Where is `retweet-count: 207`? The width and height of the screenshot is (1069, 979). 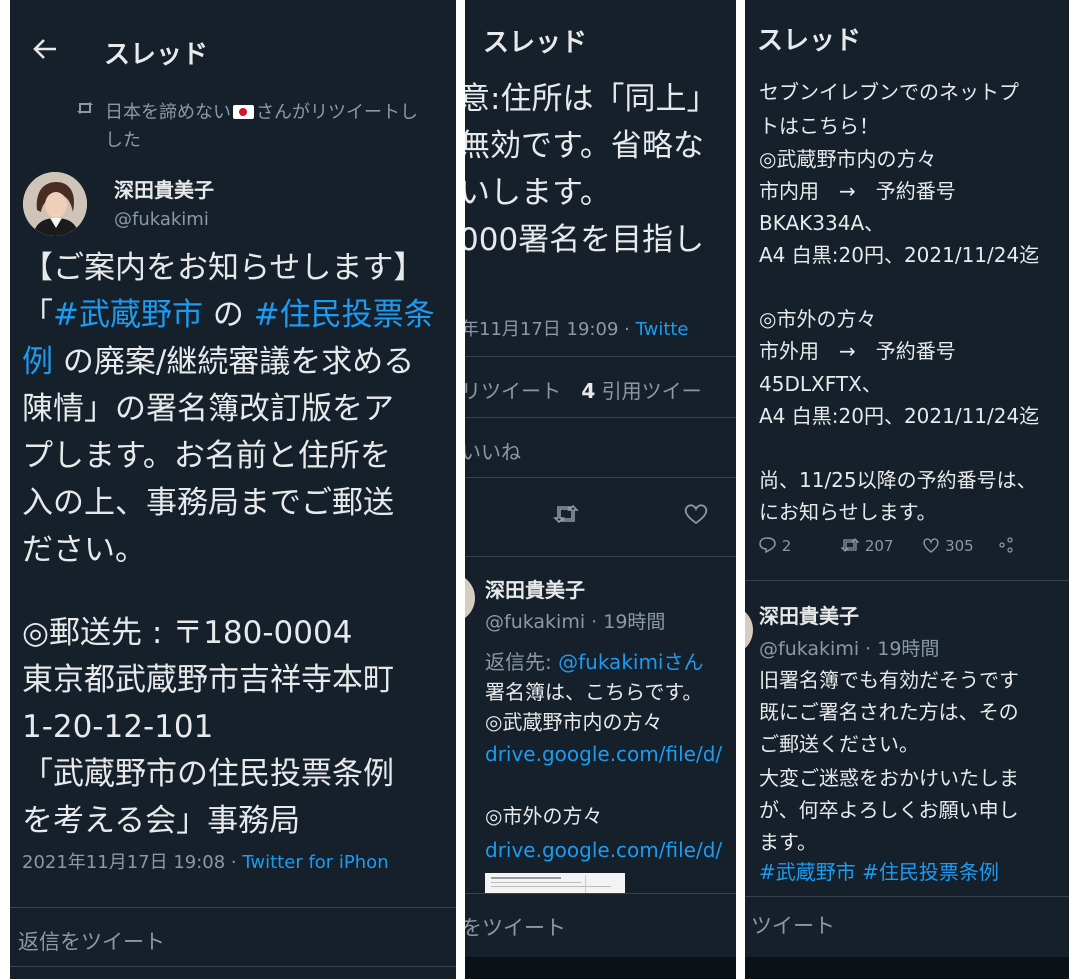 retweet-count: 207 is located at coordinates (879, 546).